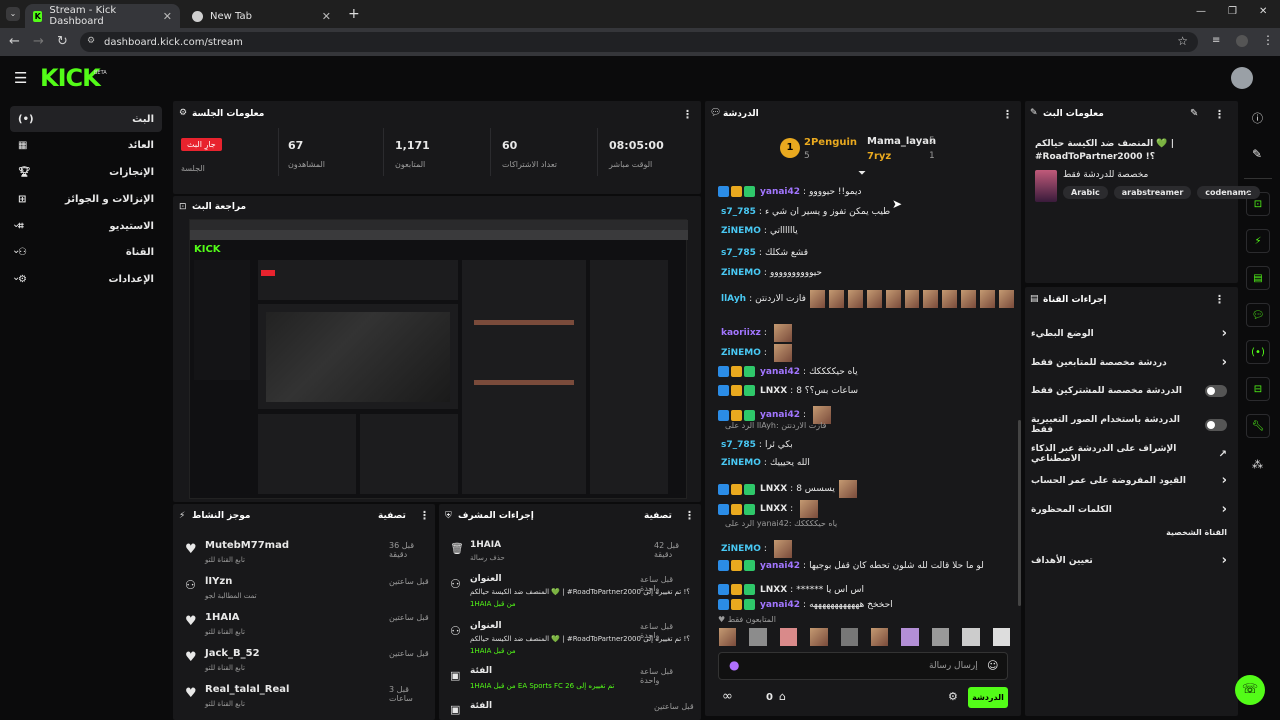  I want to click on mod-name: 1HAIA, so click(485, 545).